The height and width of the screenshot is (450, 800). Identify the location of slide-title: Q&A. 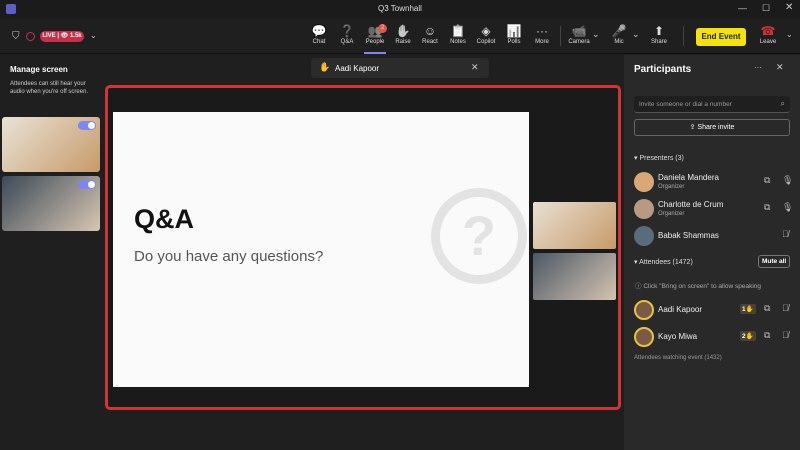
(164, 219).